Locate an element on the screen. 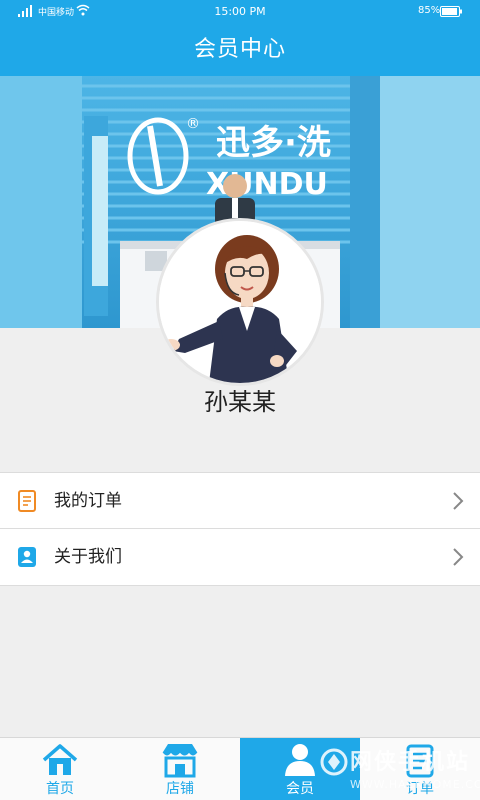  page-title: 会员中心 is located at coordinates (239, 49).